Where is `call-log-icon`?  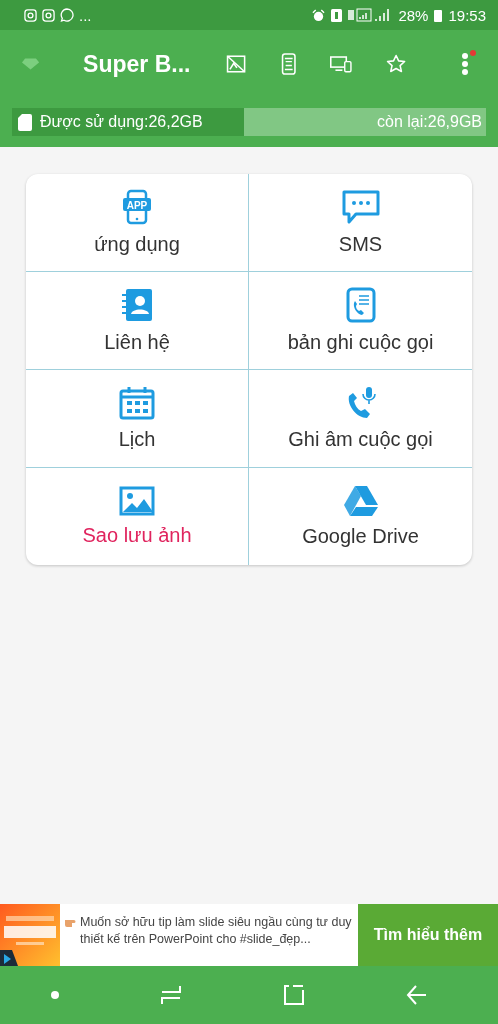
call-log-icon is located at coordinates (360, 305).